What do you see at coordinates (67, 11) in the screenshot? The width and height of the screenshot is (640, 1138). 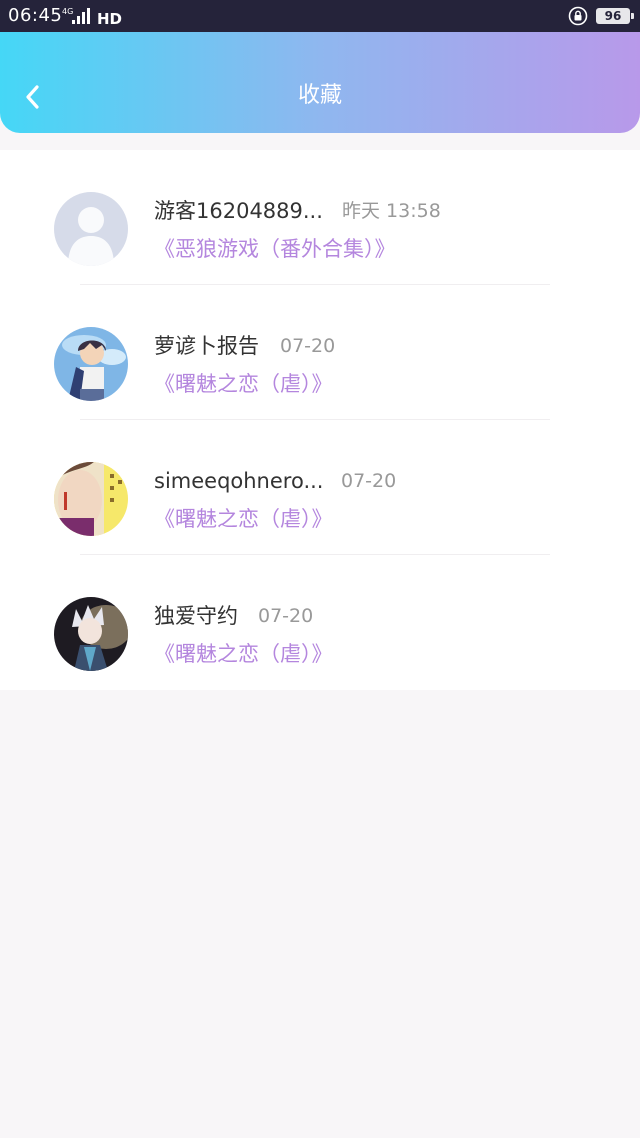 I see `network-type-label: 4G` at bounding box center [67, 11].